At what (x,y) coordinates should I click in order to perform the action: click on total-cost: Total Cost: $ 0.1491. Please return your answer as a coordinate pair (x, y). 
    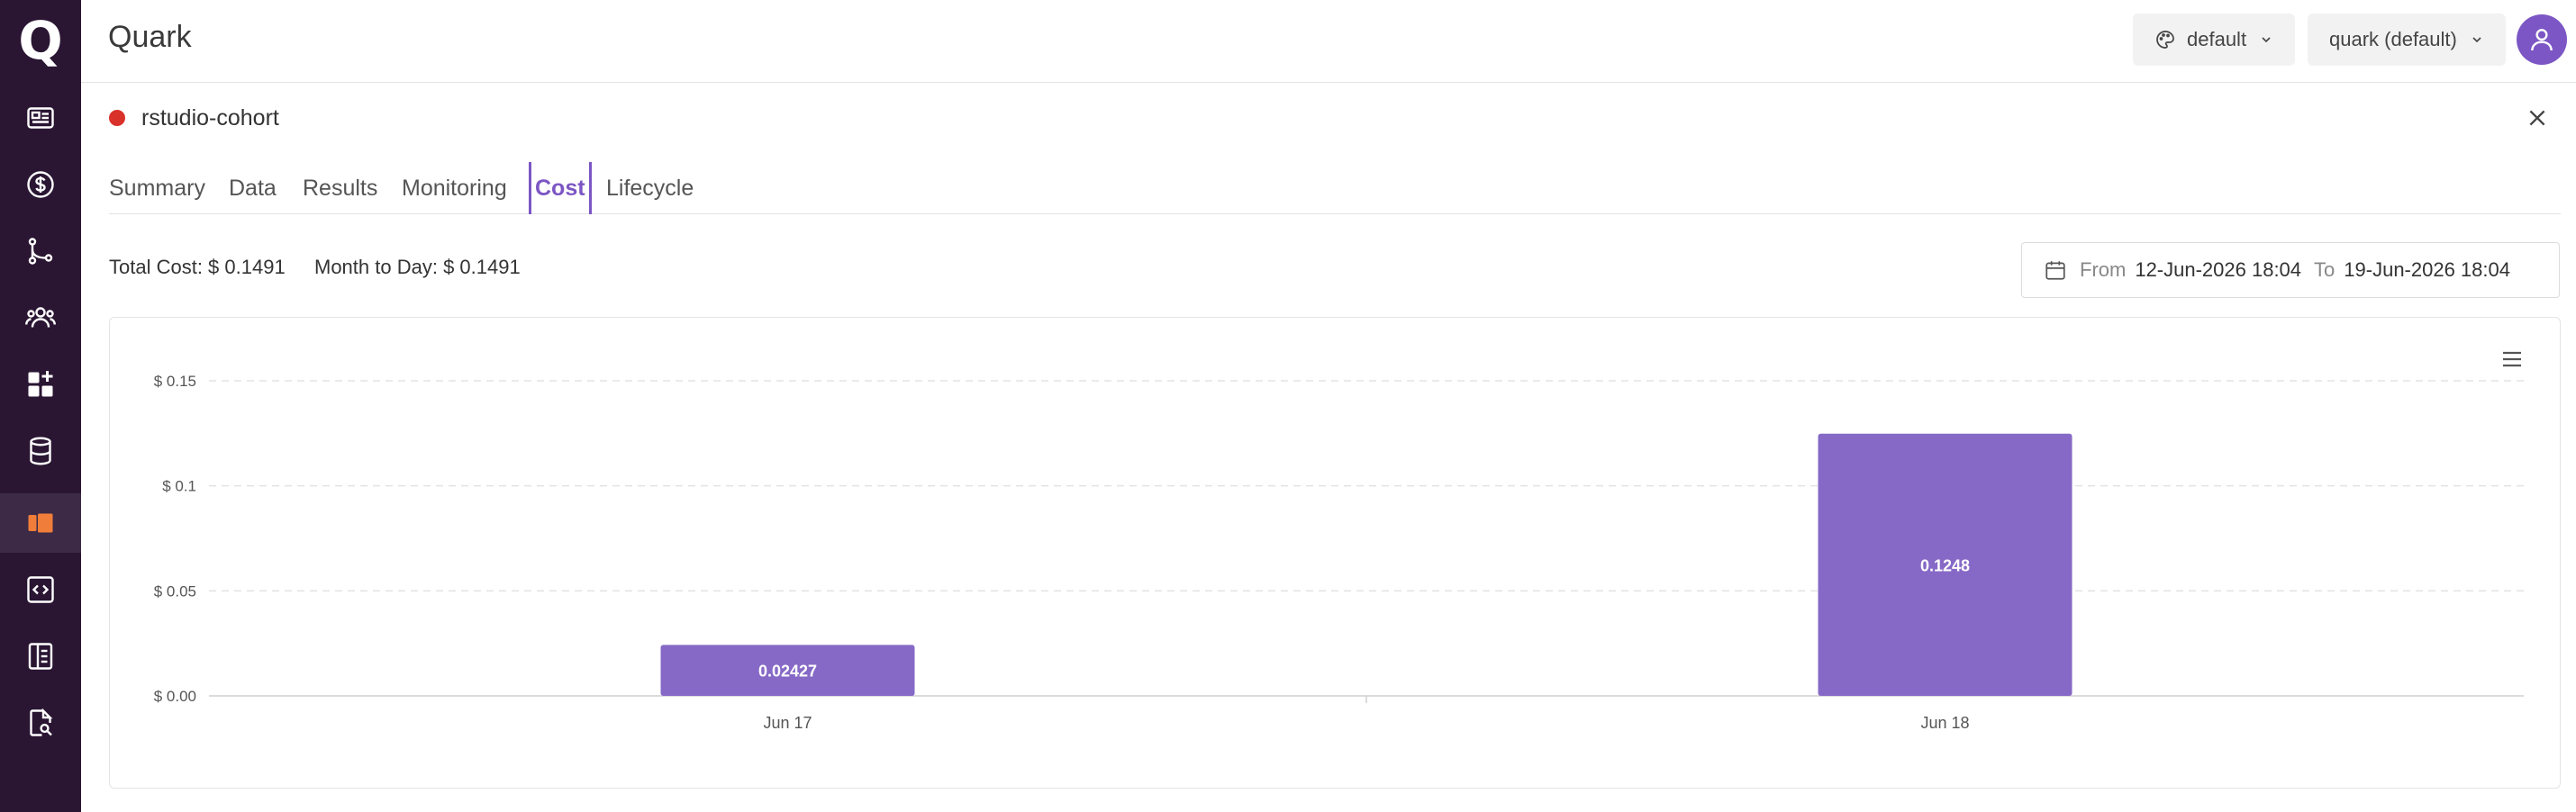
    Looking at the image, I should click on (197, 267).